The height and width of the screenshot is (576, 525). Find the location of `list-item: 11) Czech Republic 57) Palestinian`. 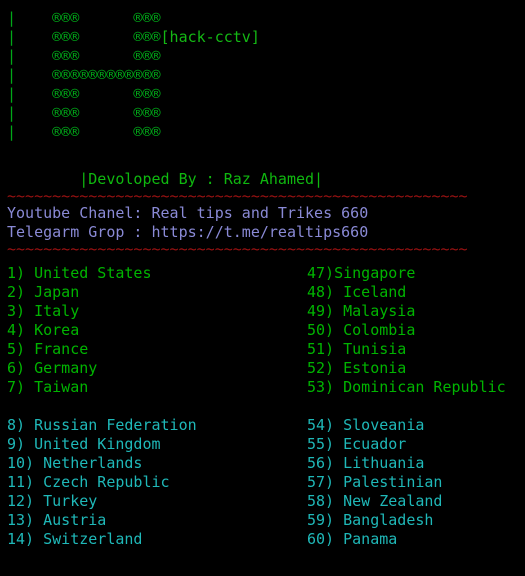

list-item: 11) Czech Republic 57) Palestinian is located at coordinates (266, 482).